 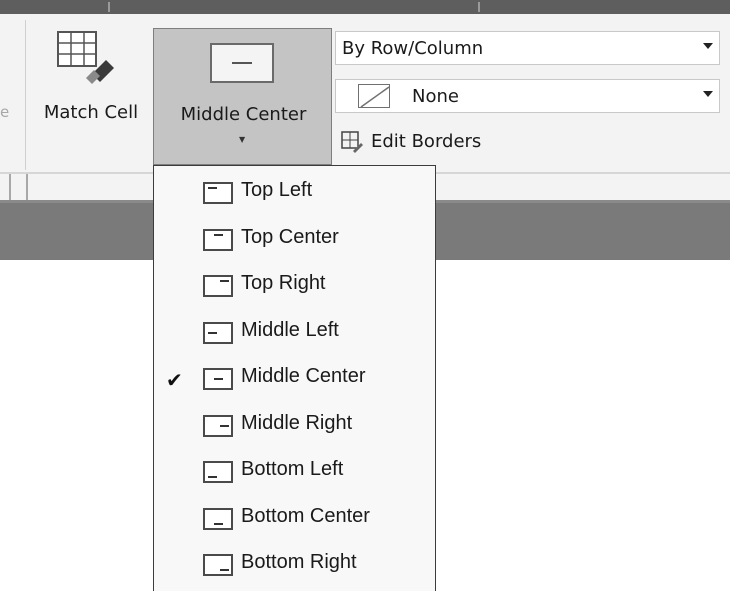 I want to click on align-top-right-icon, so click(x=218, y=286).